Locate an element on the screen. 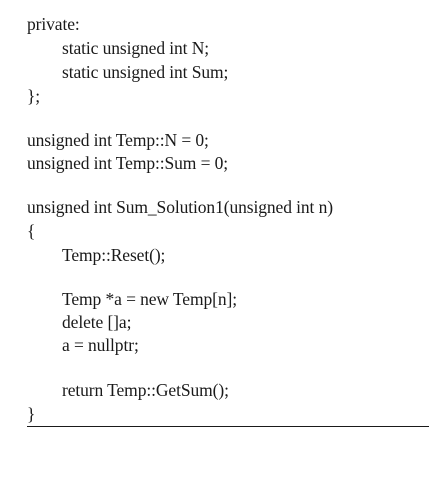  code-line-9: Temp::Reset(); is located at coordinates (114, 255).